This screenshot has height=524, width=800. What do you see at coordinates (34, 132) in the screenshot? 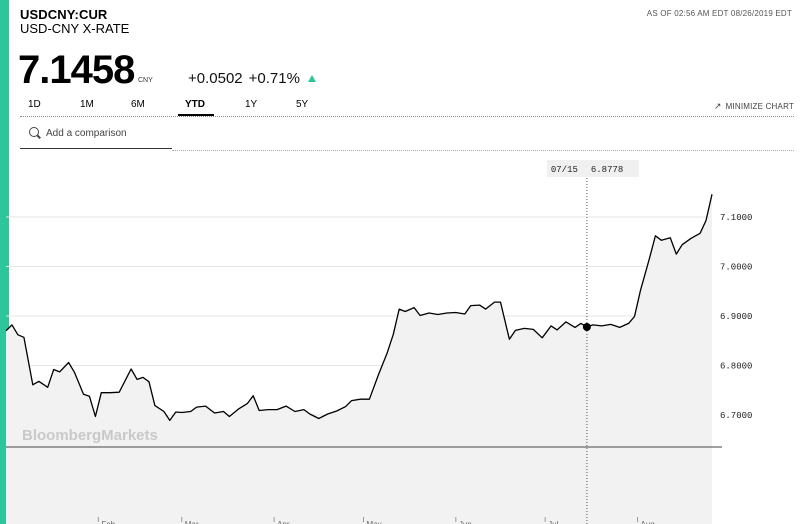
I see `search-icon` at bounding box center [34, 132].